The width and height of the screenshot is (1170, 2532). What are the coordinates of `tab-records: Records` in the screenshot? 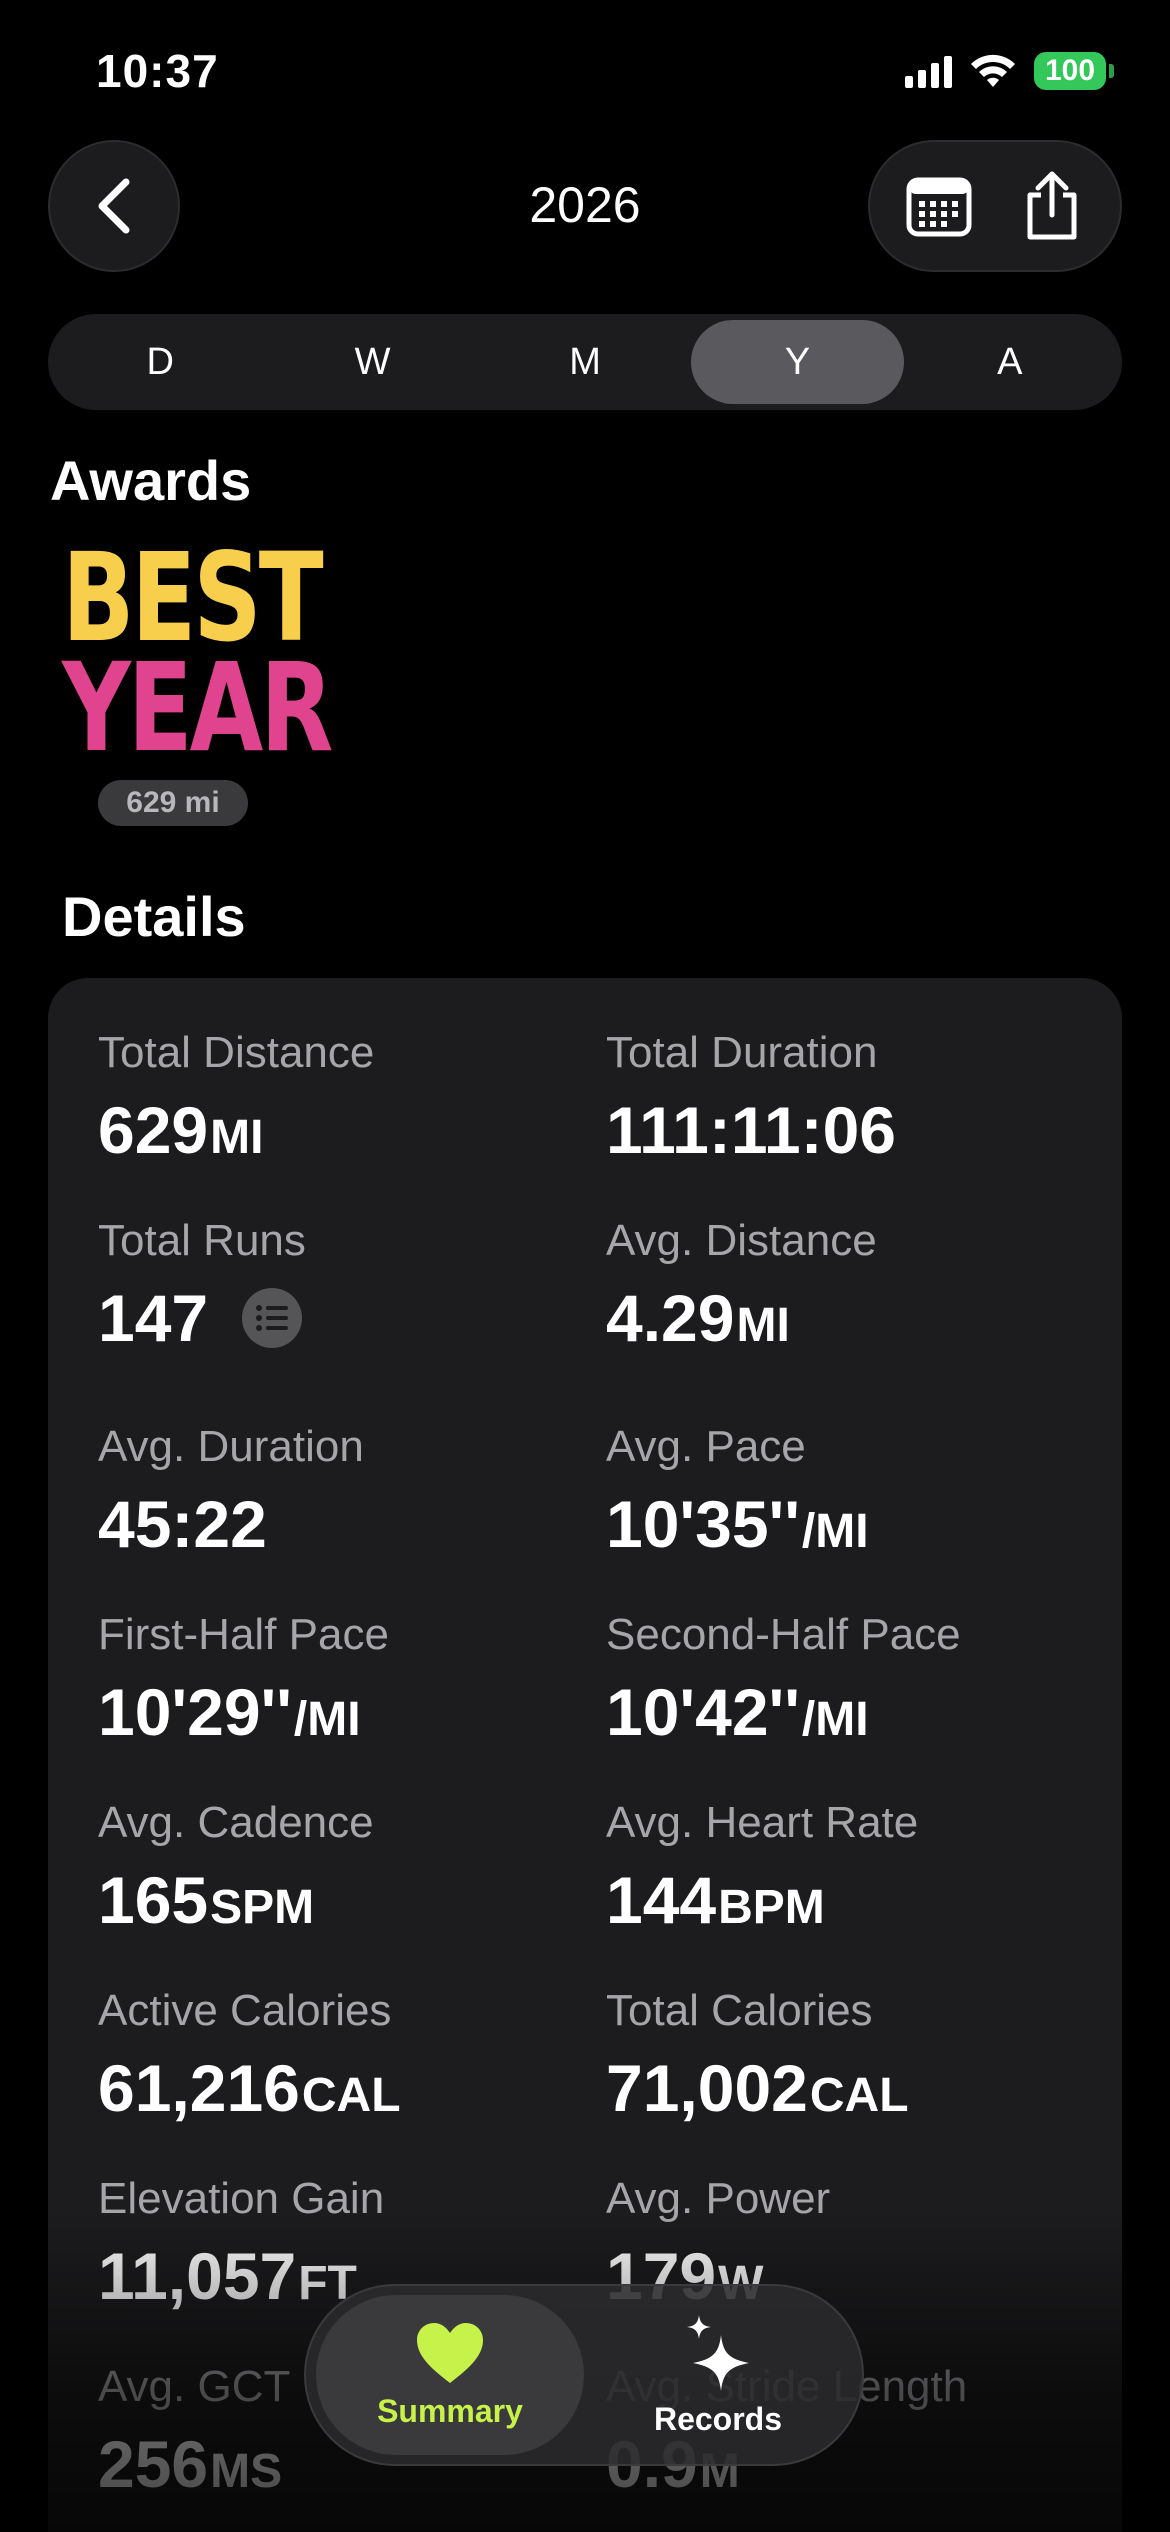 It's located at (718, 2375).